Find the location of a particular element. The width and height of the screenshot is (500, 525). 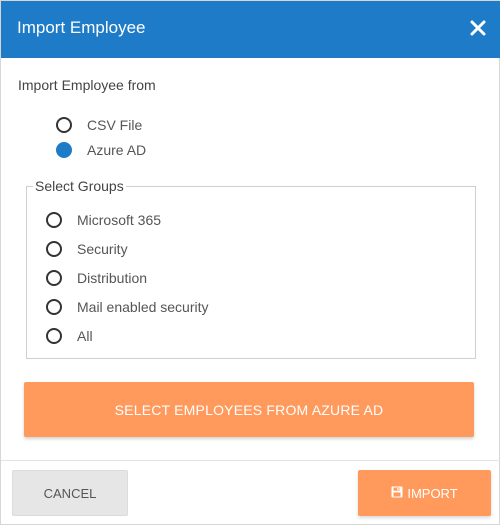

radio-csv-file: CSV File is located at coordinates (99, 125).